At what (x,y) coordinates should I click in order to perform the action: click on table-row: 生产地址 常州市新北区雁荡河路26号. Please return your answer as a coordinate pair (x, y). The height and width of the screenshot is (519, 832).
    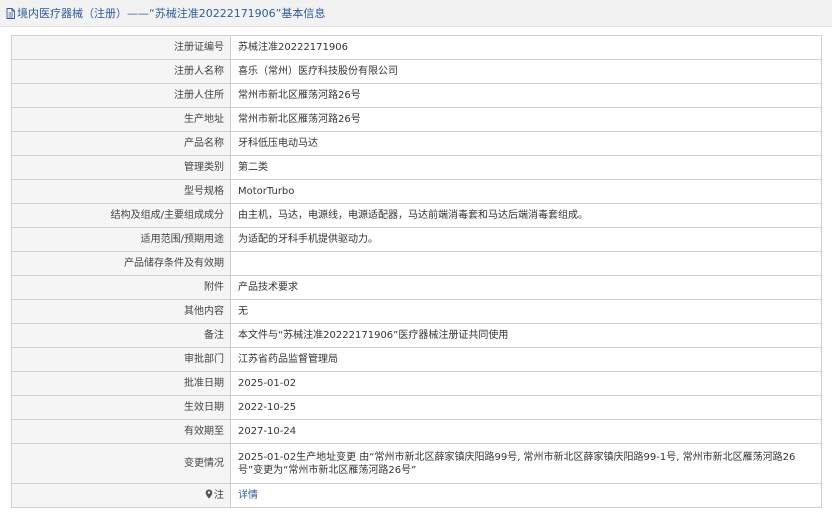
    Looking at the image, I should click on (416, 119).